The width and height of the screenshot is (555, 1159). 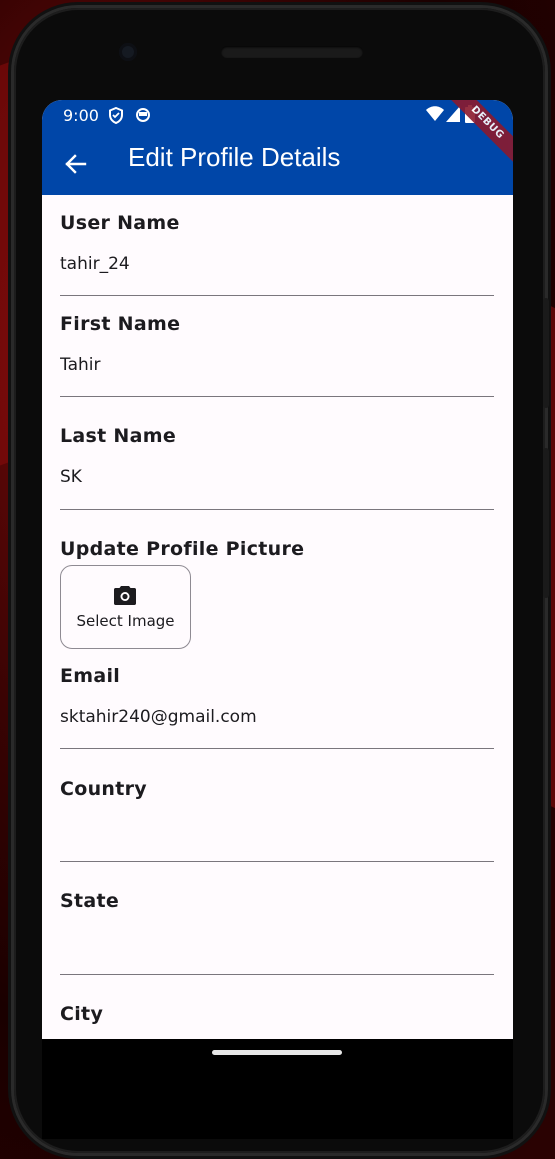 I want to click on back-button, so click(x=76, y=164).